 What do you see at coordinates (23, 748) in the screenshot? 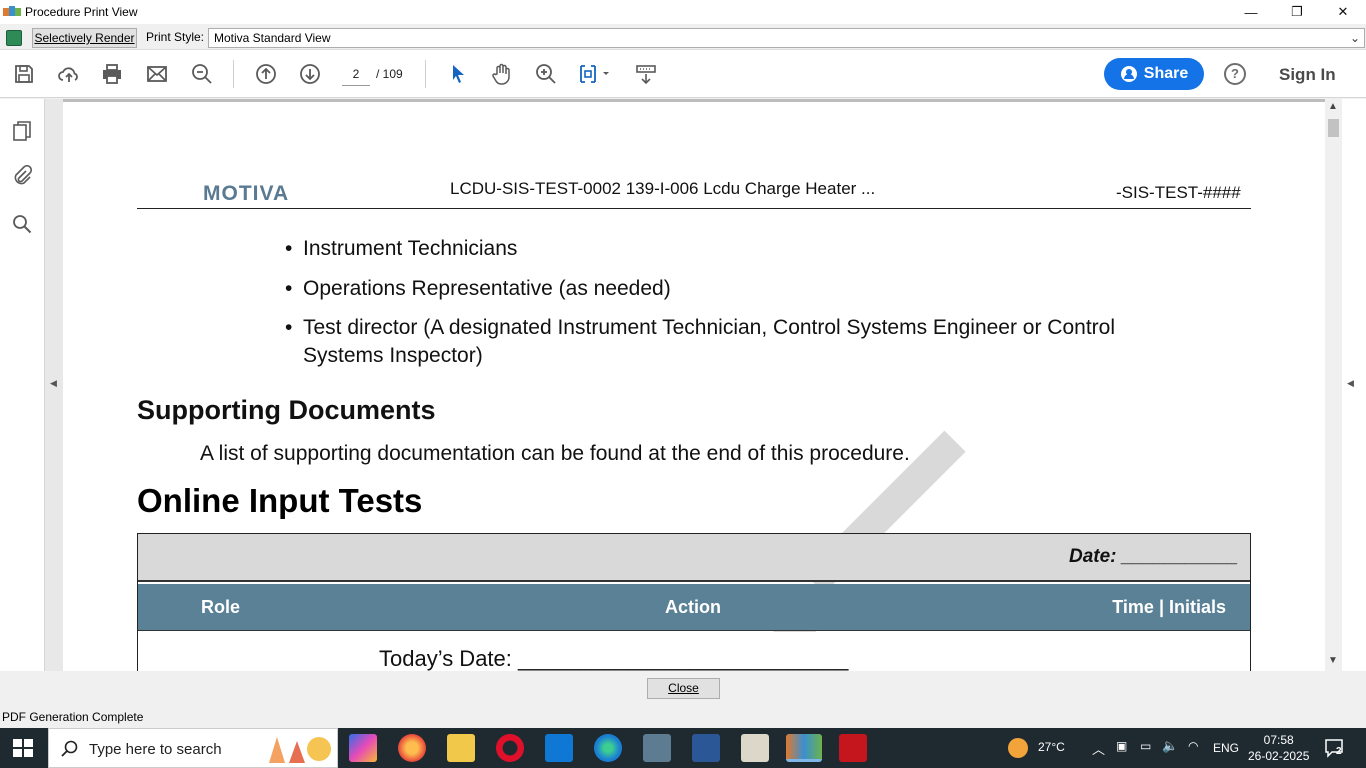
I see `windows-start-icon` at bounding box center [23, 748].